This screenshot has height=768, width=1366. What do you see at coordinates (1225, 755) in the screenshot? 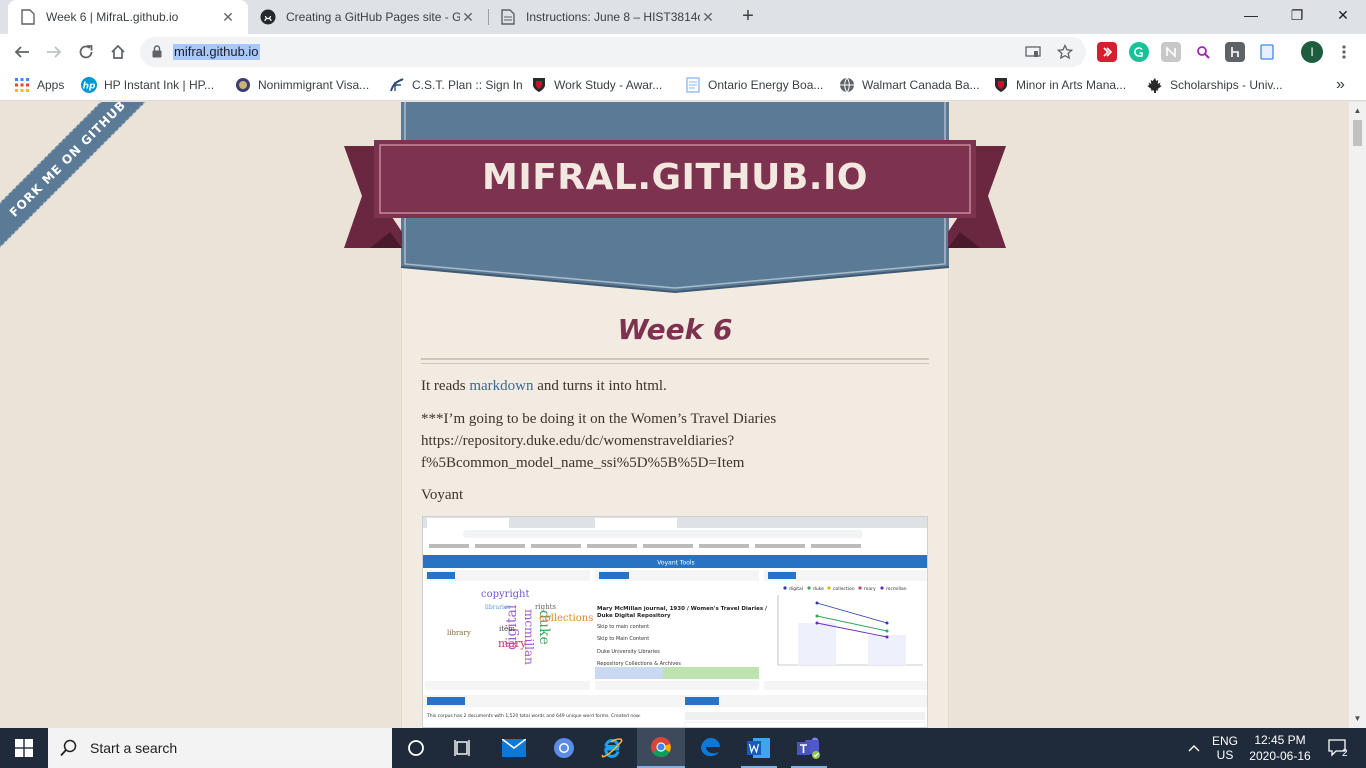
I see `region-code: US` at bounding box center [1225, 755].